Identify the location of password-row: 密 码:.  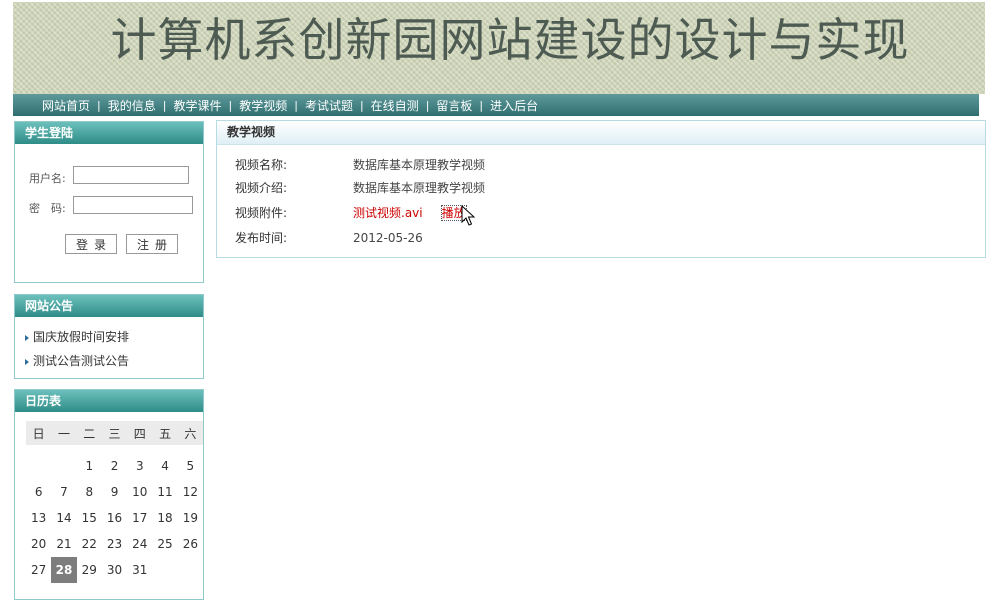
(111, 206).